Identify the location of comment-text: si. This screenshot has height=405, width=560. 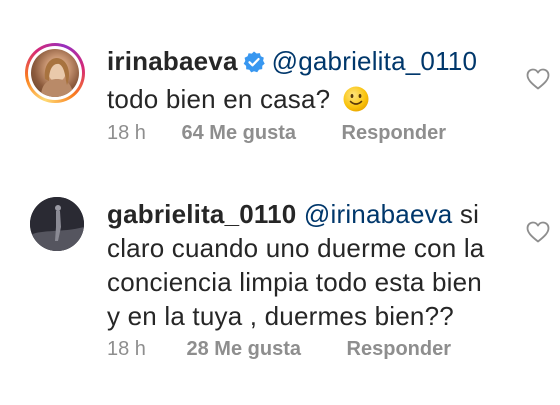
(469, 214).